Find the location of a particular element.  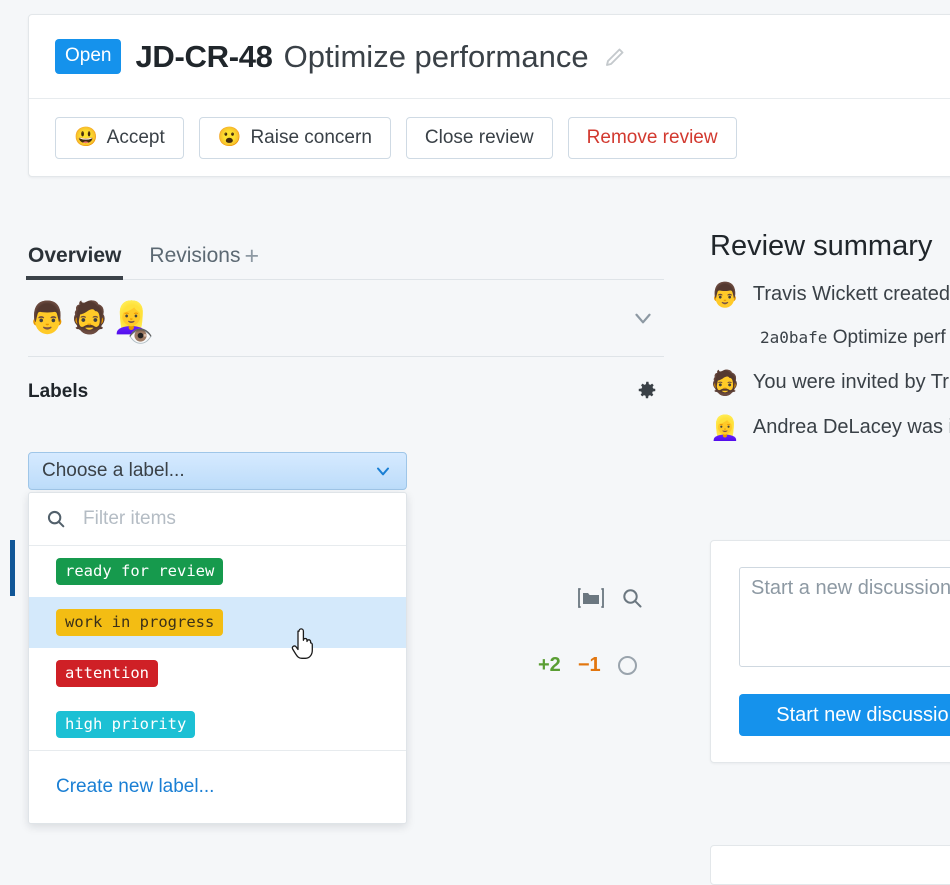

tab-revisions-label: Revisions is located at coordinates (195, 255).